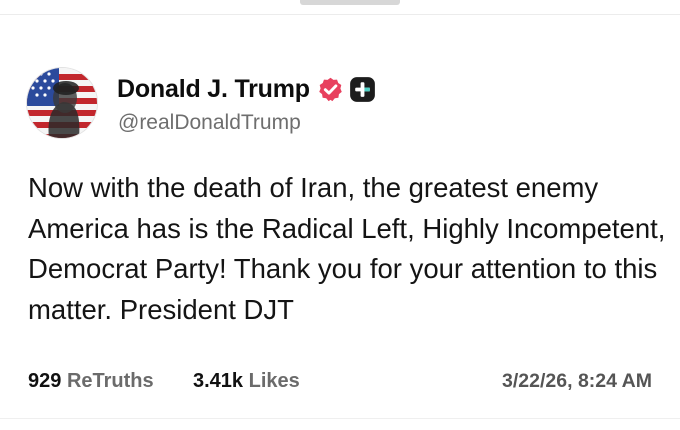  I want to click on author-display-name: Donald J. Trump, so click(213, 89).